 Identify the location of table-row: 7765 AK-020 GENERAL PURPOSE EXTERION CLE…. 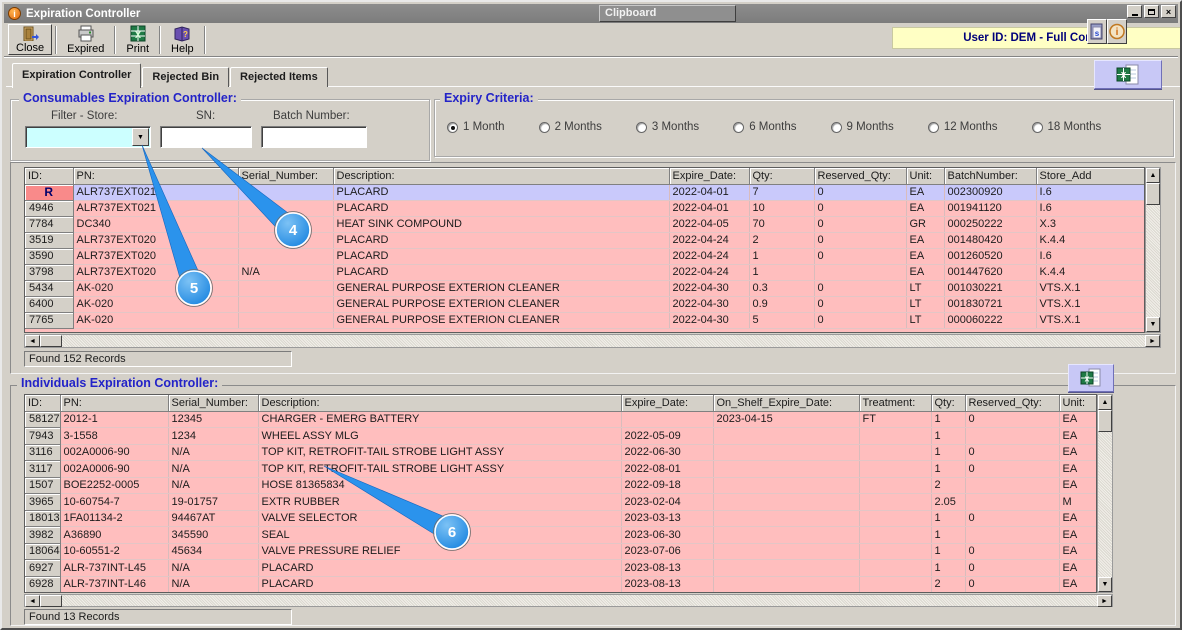
(584, 320).